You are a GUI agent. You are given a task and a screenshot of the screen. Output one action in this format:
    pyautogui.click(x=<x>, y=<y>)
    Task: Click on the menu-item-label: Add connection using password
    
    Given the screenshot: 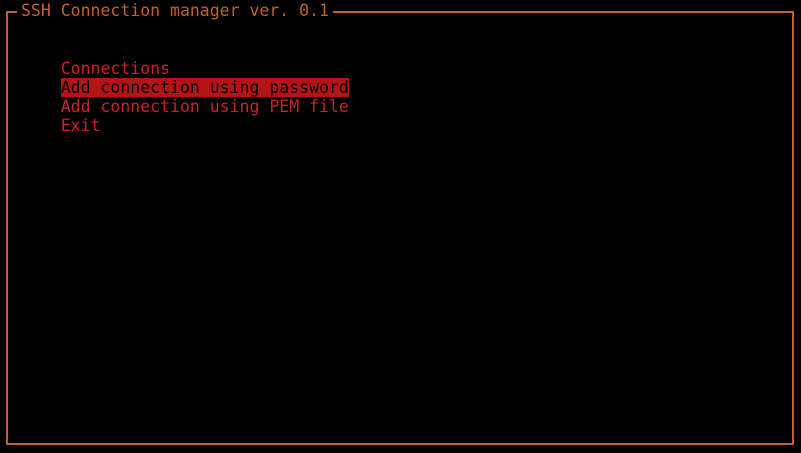 What is the action you would take?
    pyautogui.click(x=204, y=87)
    